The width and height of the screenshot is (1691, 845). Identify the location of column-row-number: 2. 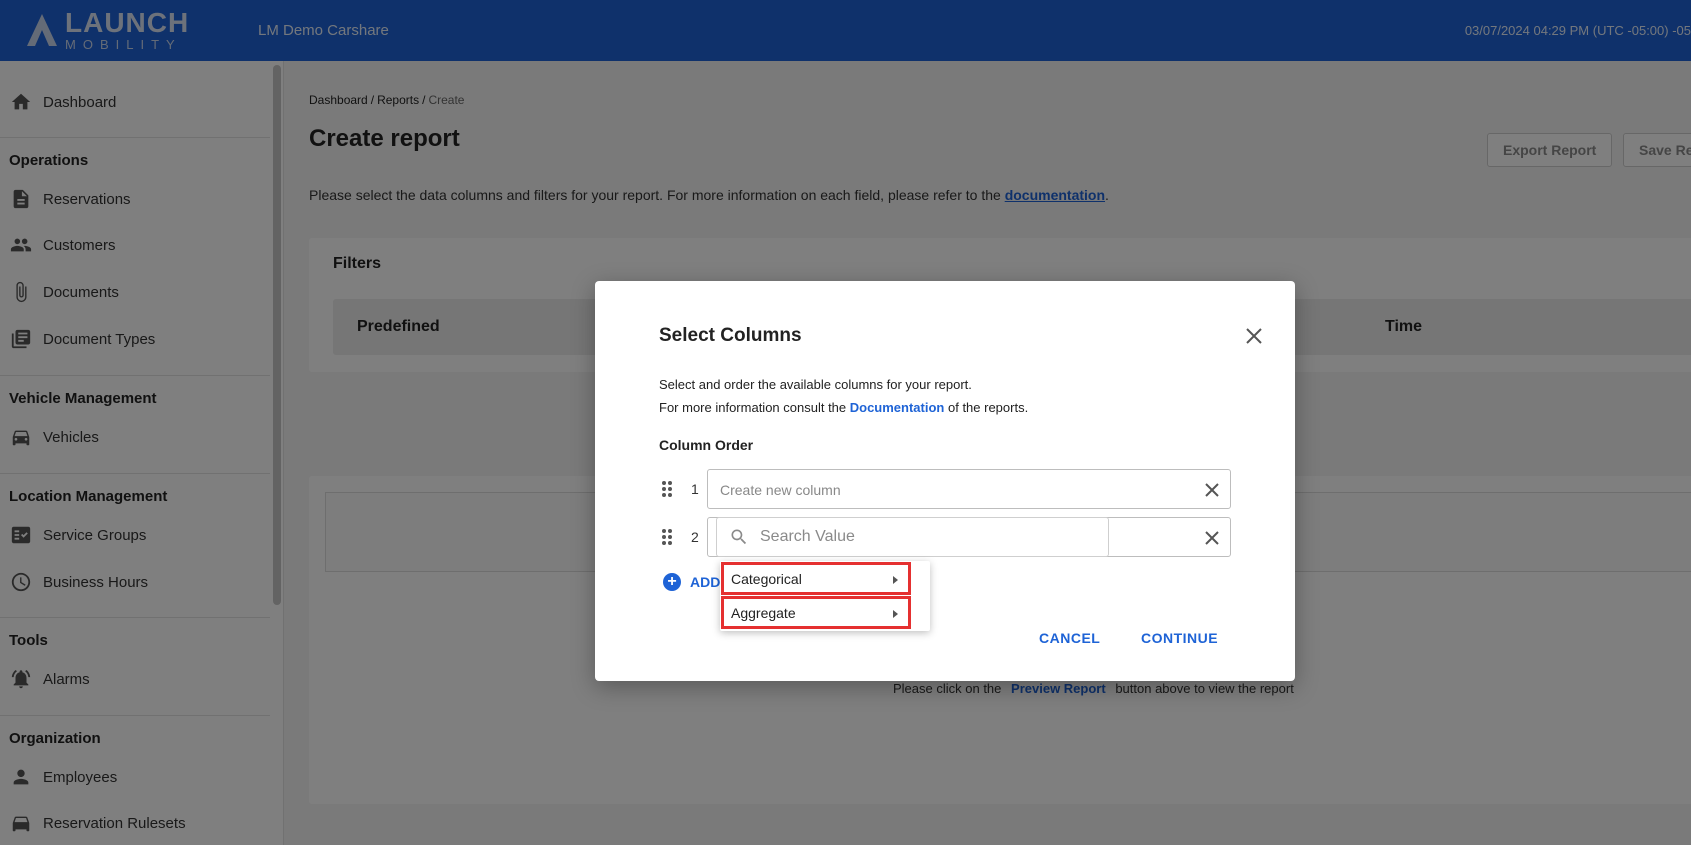
(695, 537).